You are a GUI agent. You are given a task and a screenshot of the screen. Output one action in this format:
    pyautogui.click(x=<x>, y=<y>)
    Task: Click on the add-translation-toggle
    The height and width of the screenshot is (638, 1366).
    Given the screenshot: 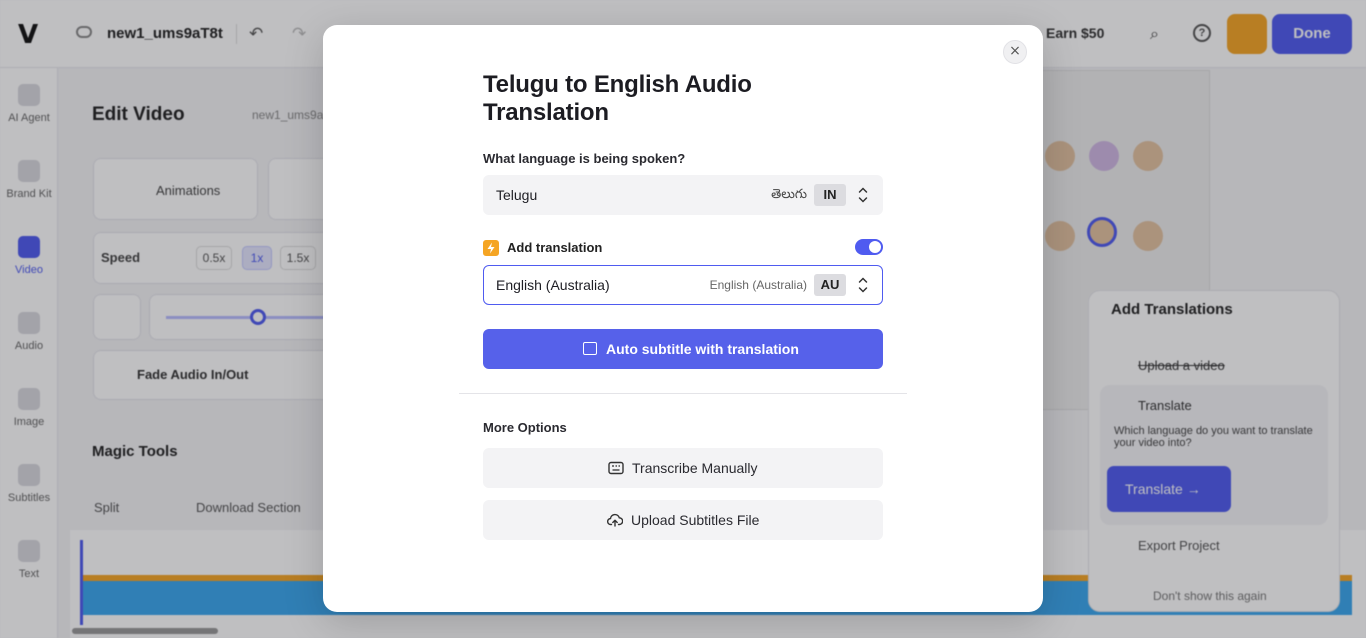 What is the action you would take?
    pyautogui.click(x=869, y=247)
    